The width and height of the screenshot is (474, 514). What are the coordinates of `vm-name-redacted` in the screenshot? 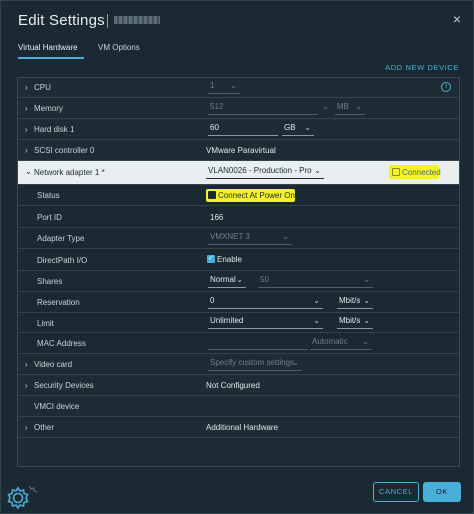 It's located at (137, 20).